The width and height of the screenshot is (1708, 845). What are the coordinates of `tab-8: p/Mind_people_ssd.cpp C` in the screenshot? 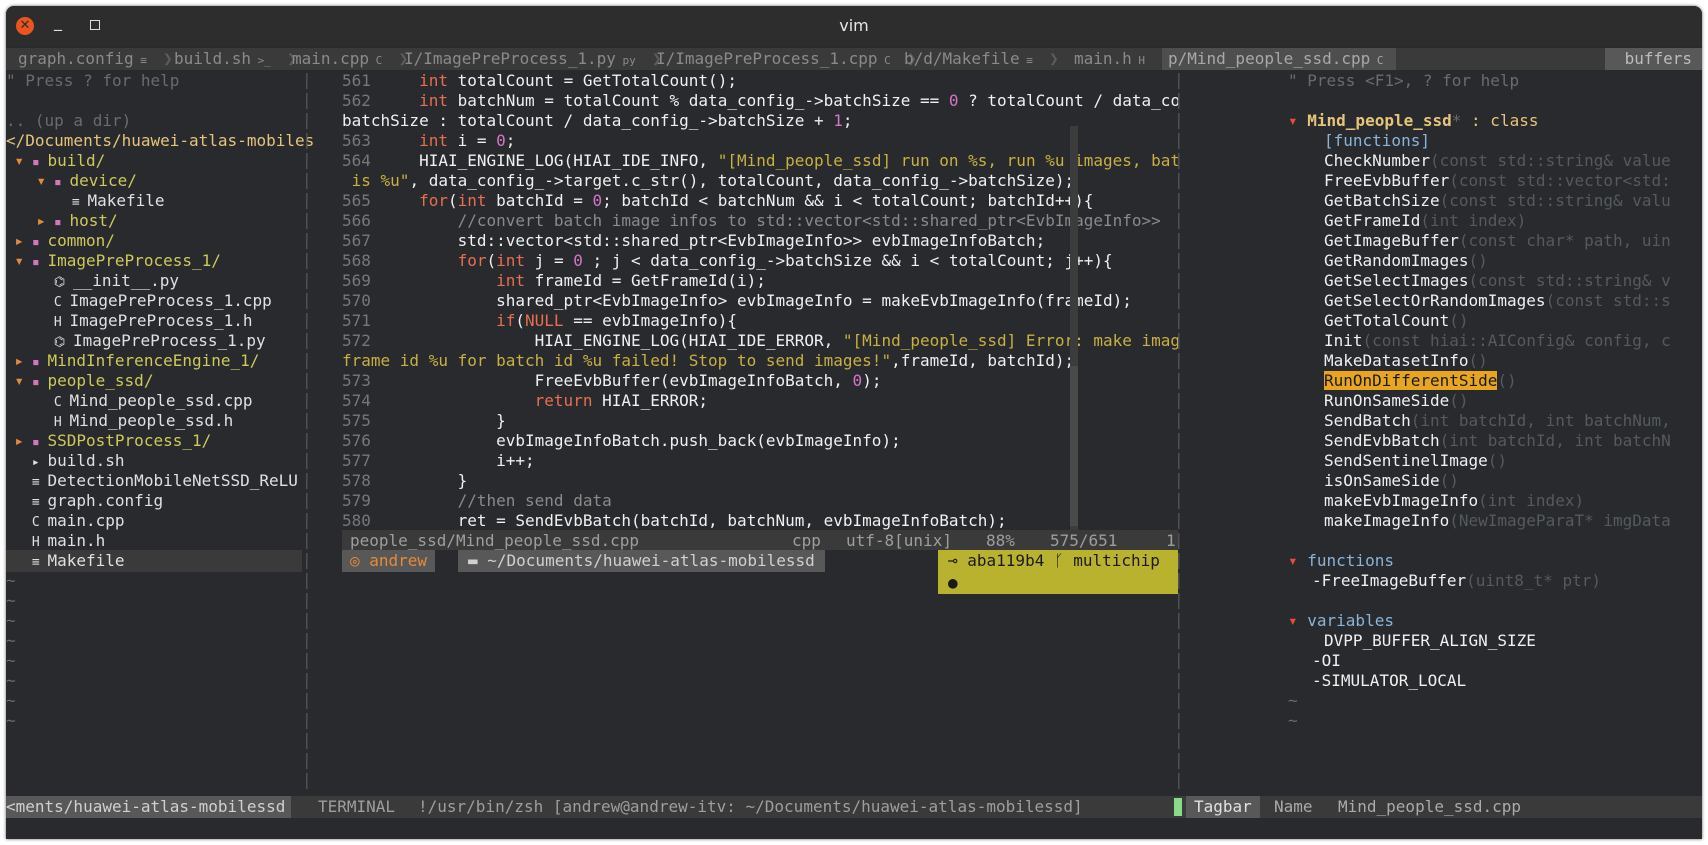 It's located at (1279, 59).